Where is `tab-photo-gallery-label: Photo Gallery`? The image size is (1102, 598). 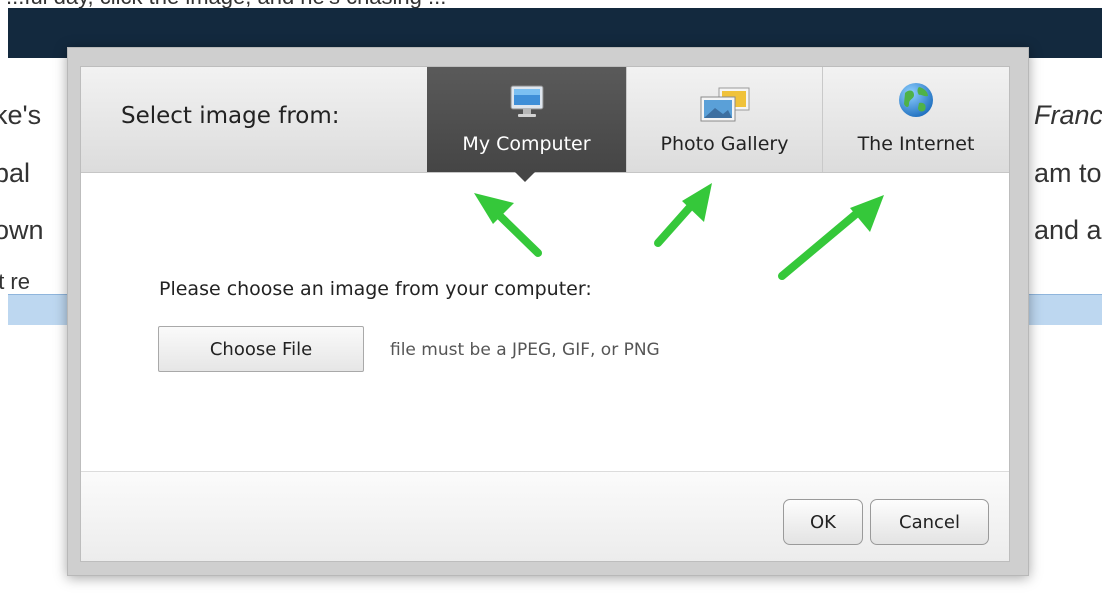 tab-photo-gallery-label: Photo Gallery is located at coordinates (724, 144).